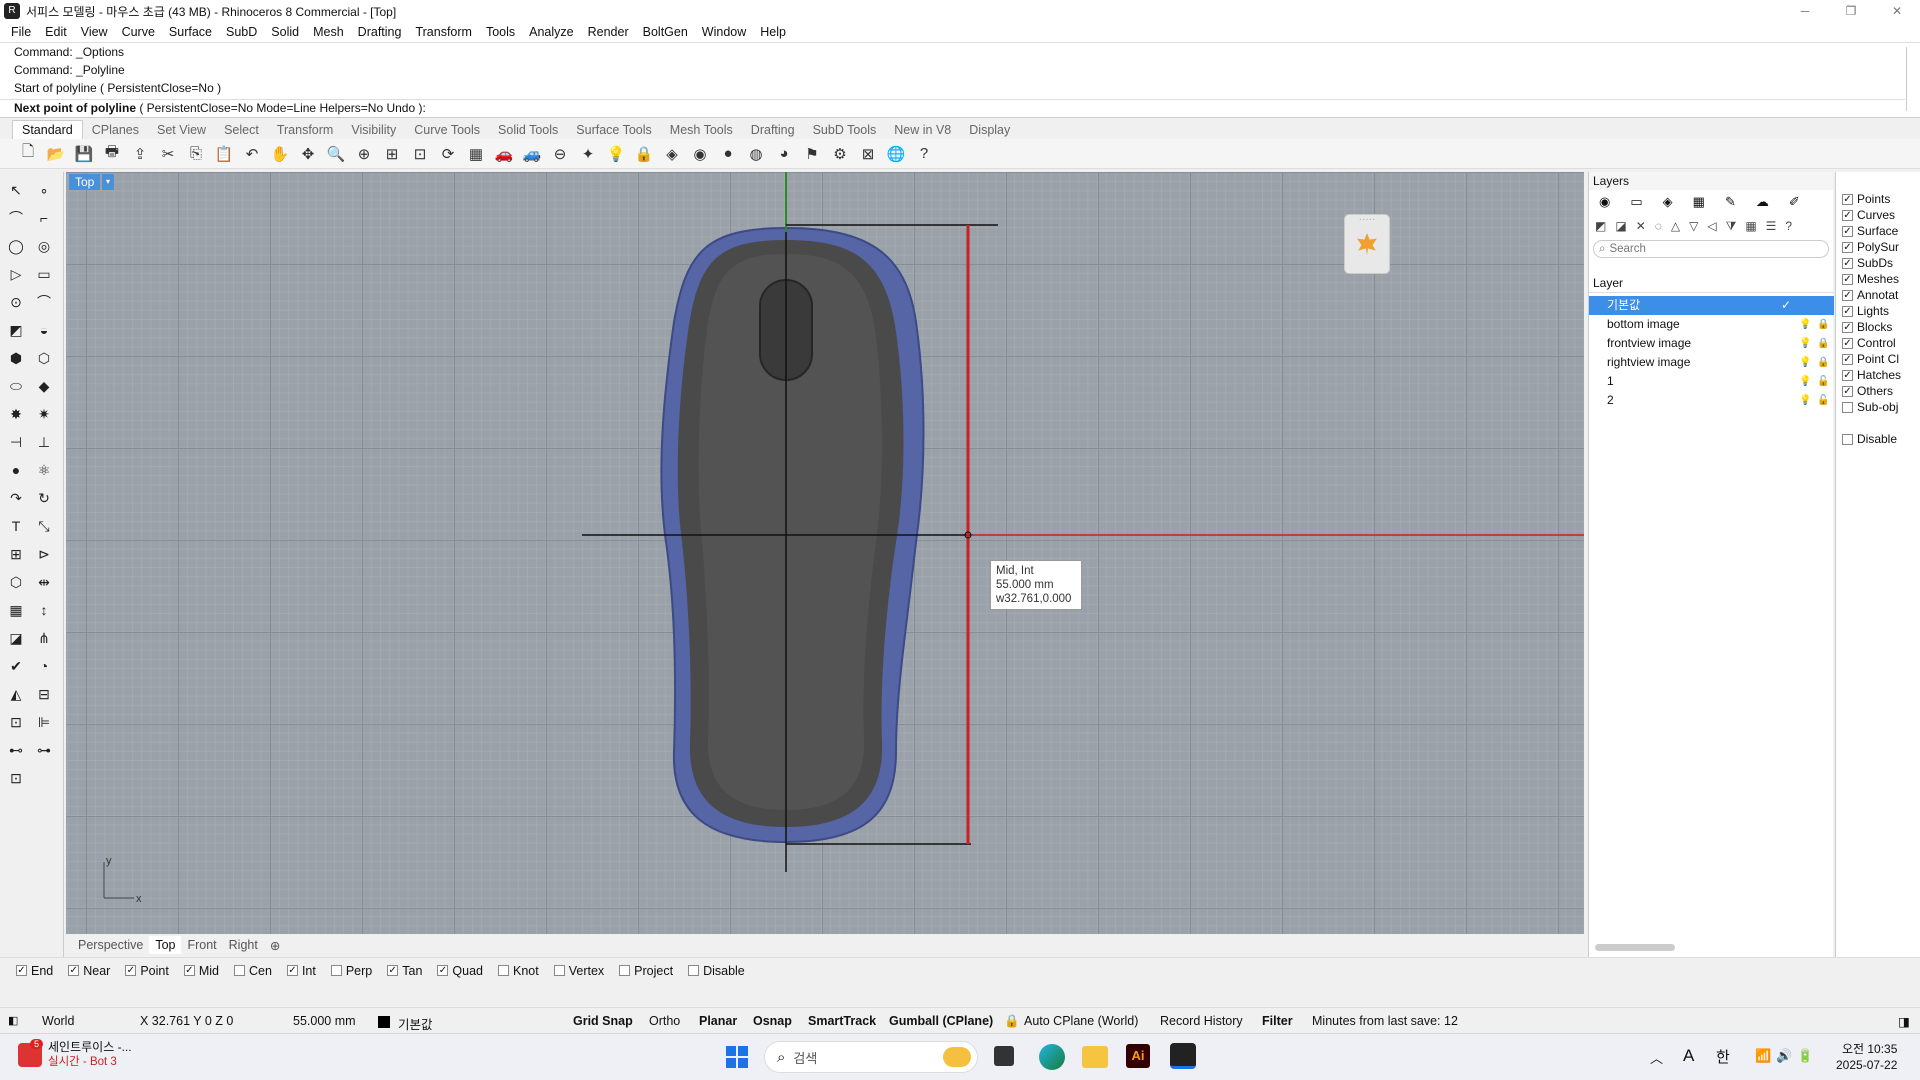 The width and height of the screenshot is (1920, 1080). I want to click on left-tool-30-icon: ⇹, so click(44, 582).